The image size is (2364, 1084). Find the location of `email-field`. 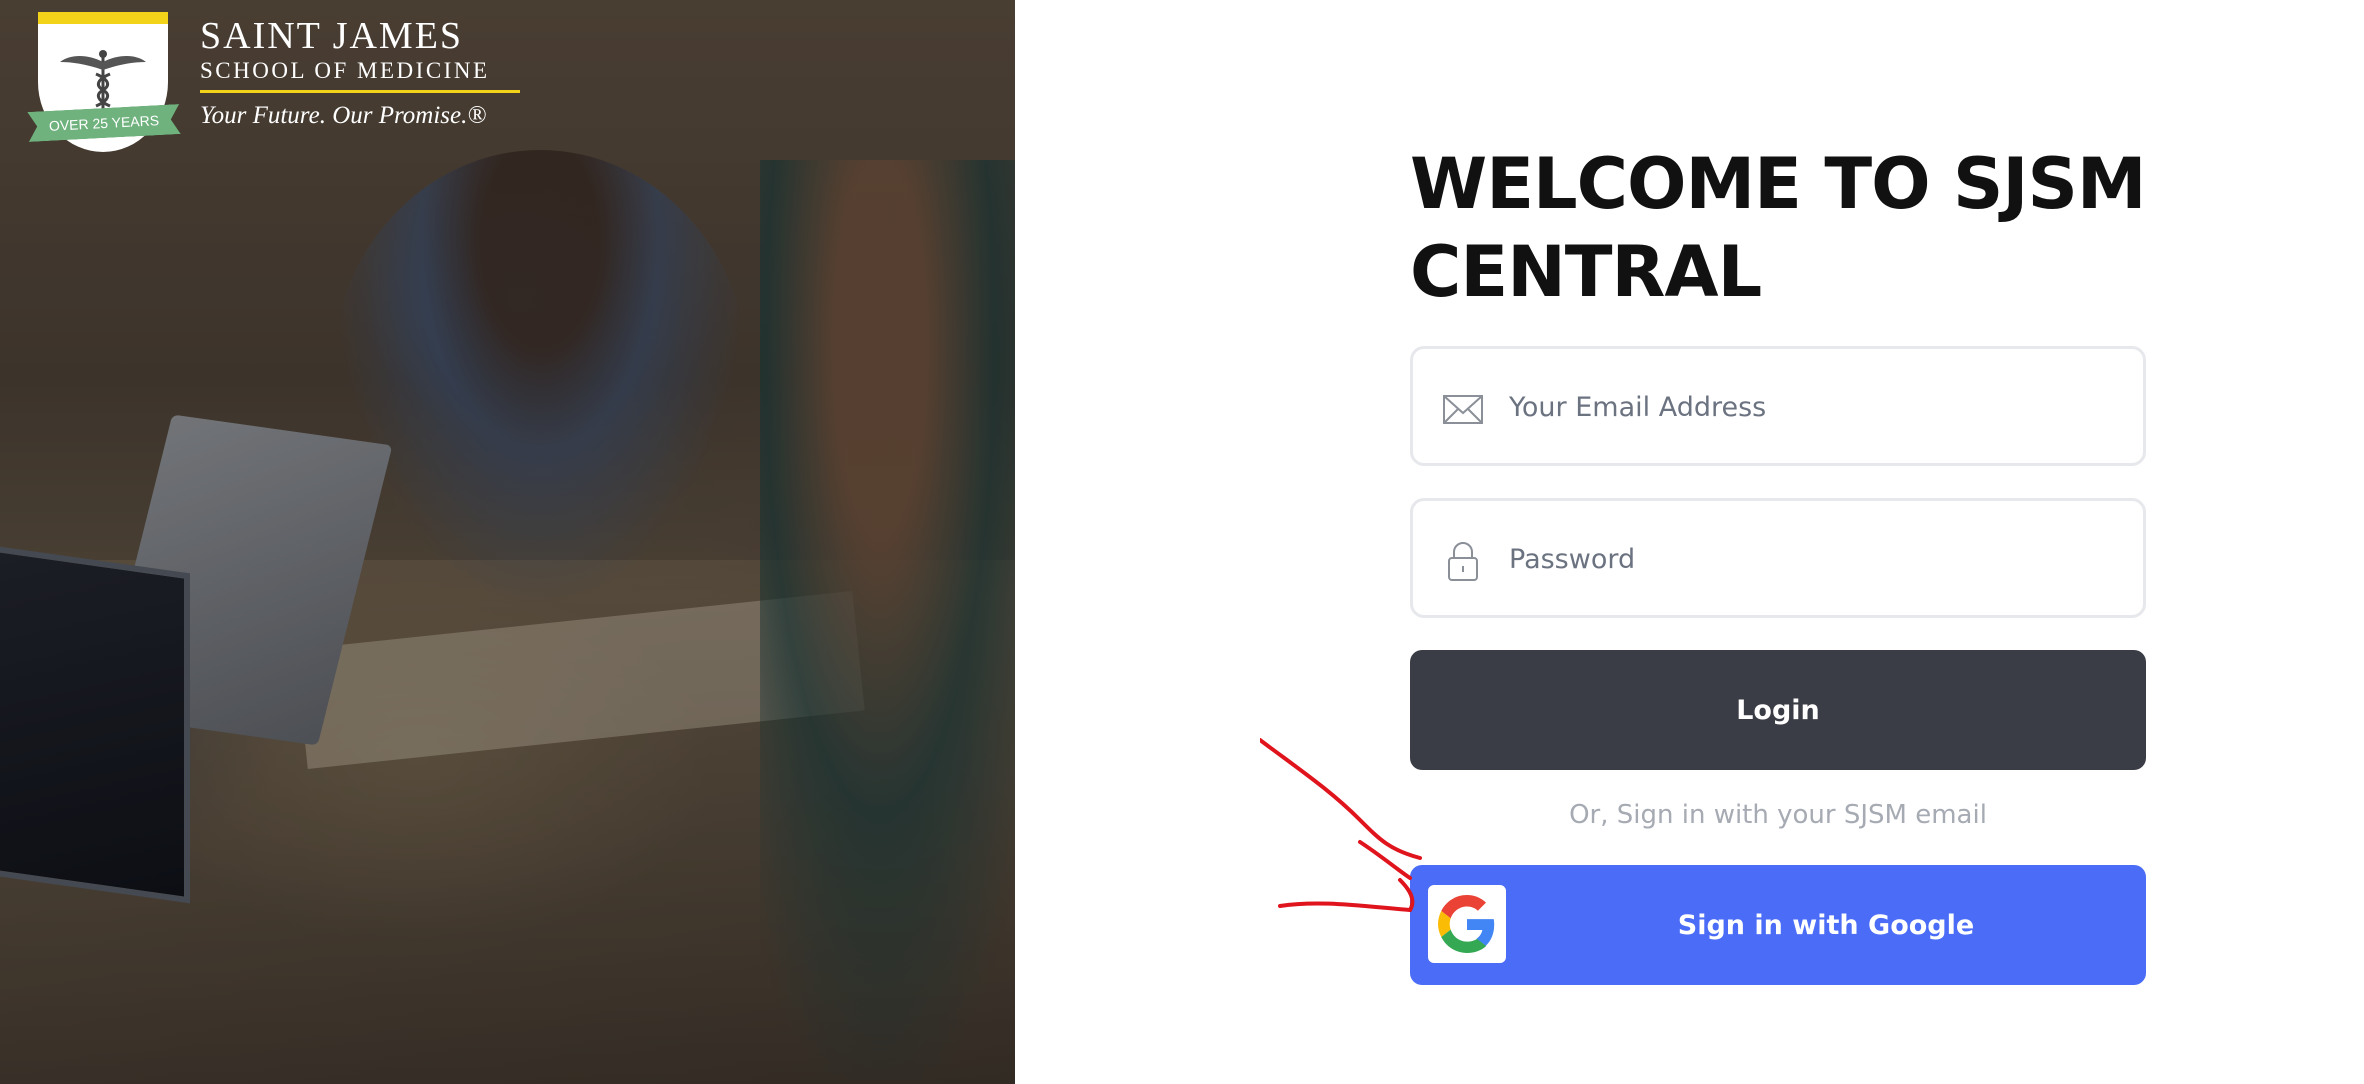

email-field is located at coordinates (1778, 406).